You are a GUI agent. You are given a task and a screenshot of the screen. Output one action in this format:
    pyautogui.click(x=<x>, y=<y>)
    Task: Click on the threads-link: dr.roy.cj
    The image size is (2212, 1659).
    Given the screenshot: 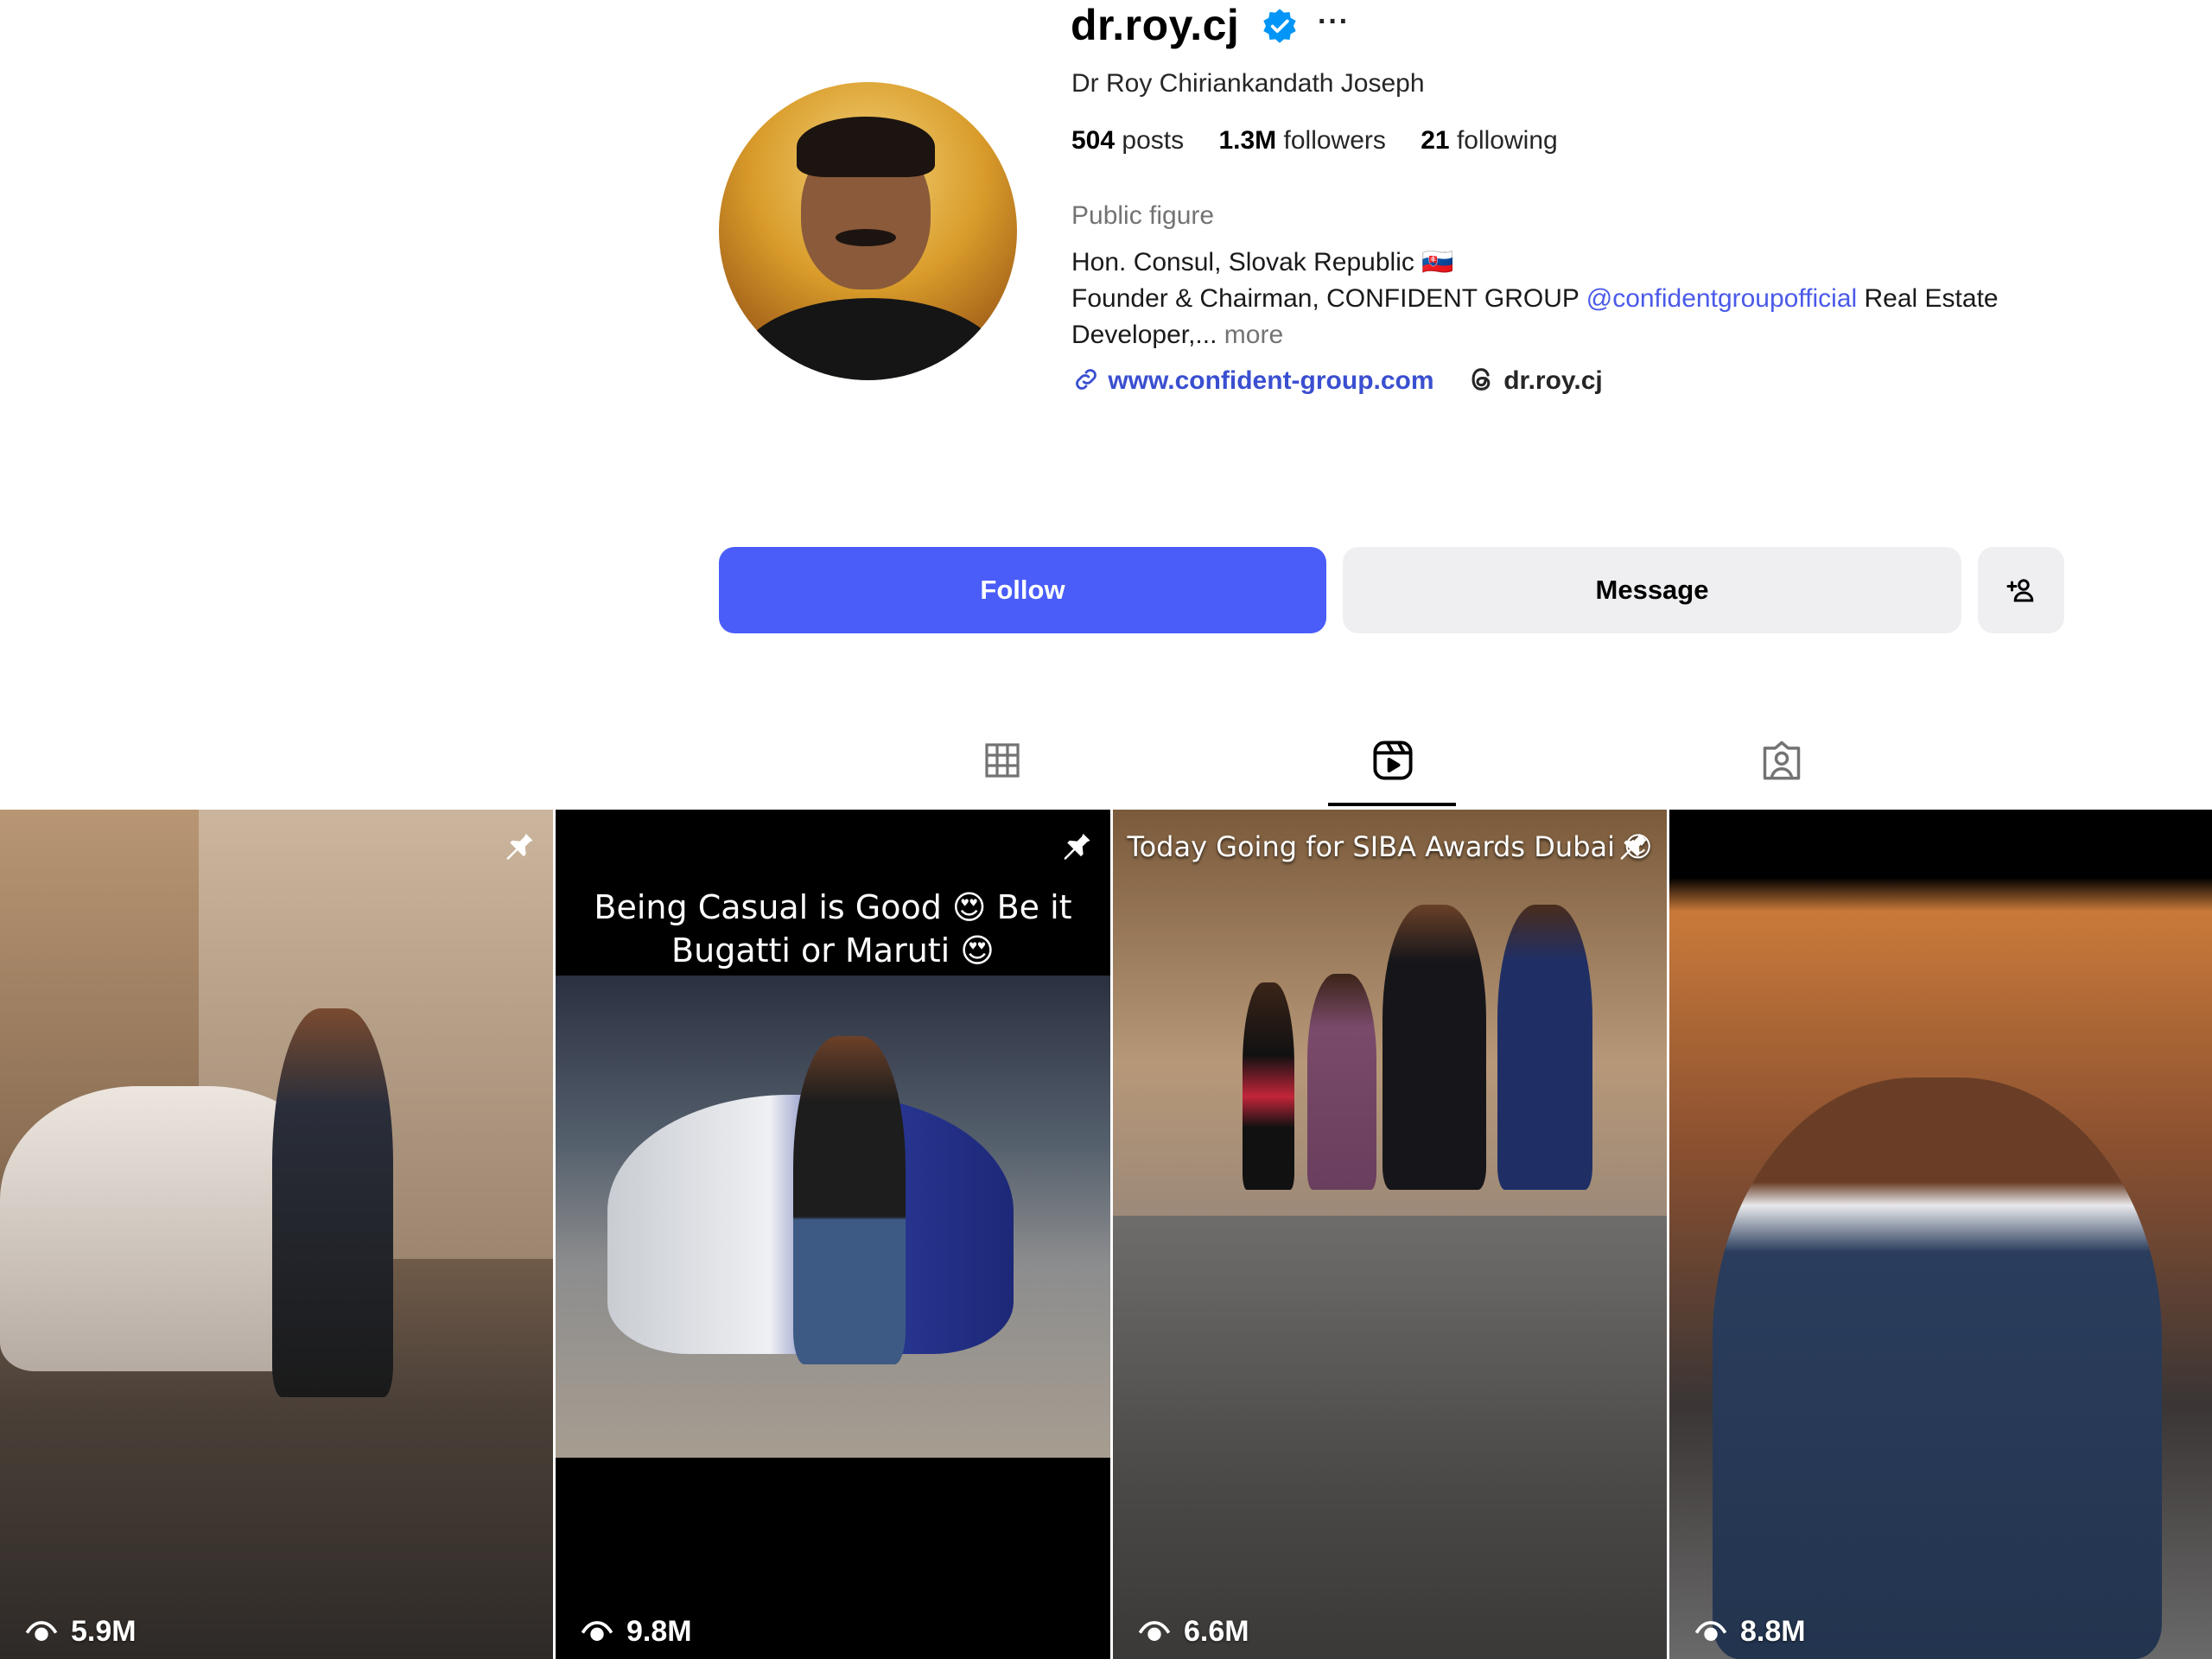 What is the action you would take?
    pyautogui.click(x=1535, y=380)
    